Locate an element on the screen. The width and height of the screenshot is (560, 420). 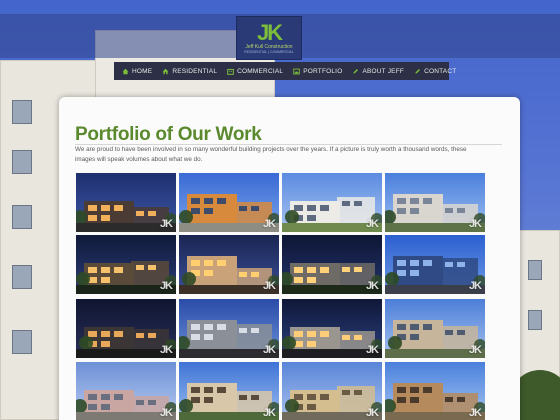
nav-label: CONTACT is located at coordinates (440, 71).